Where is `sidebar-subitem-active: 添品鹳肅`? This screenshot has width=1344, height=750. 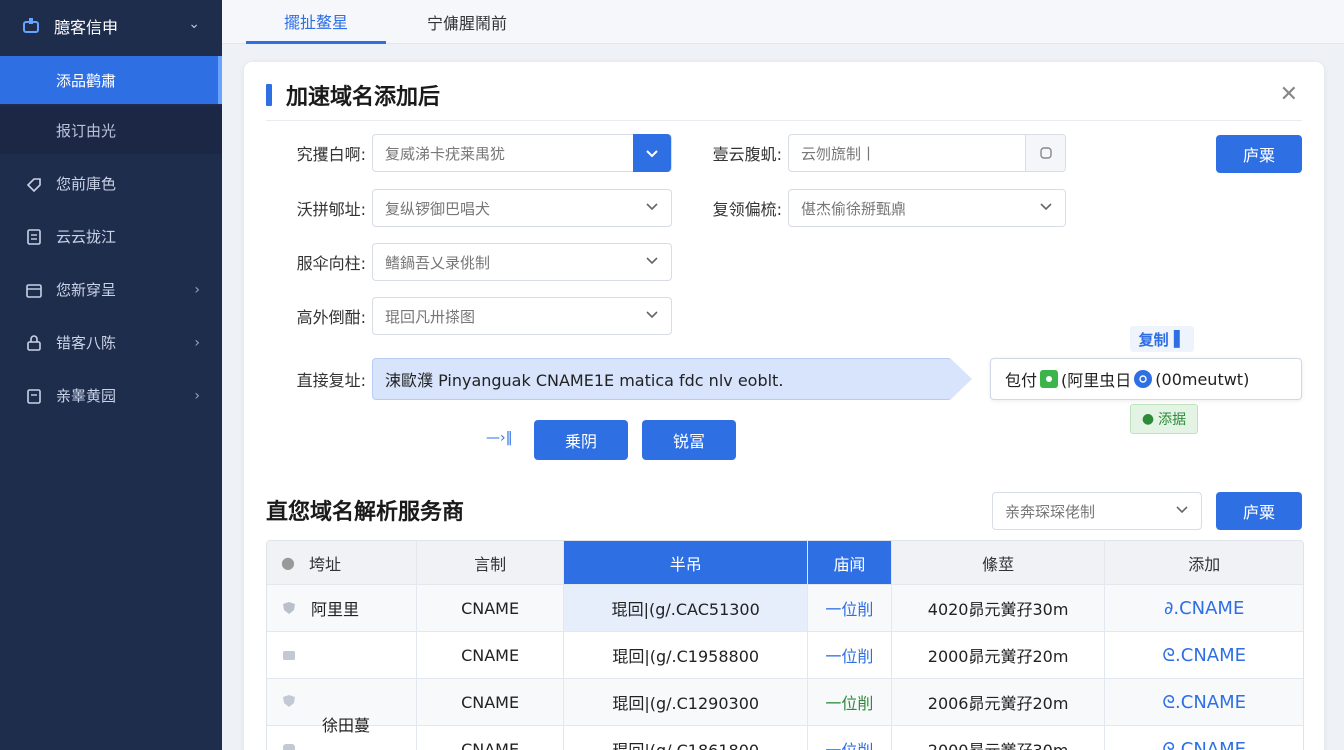
sidebar-subitem-active: 添品鹳肅 is located at coordinates (111, 80).